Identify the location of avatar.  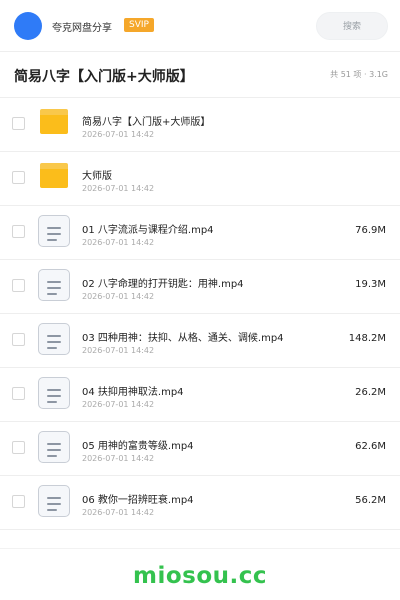
(28, 26).